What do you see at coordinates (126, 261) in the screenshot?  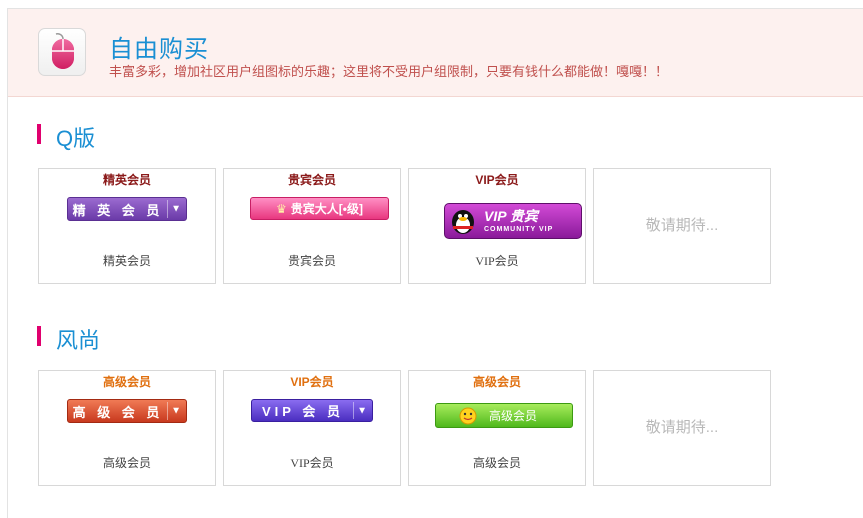 I see `card-name: 精英会员` at bounding box center [126, 261].